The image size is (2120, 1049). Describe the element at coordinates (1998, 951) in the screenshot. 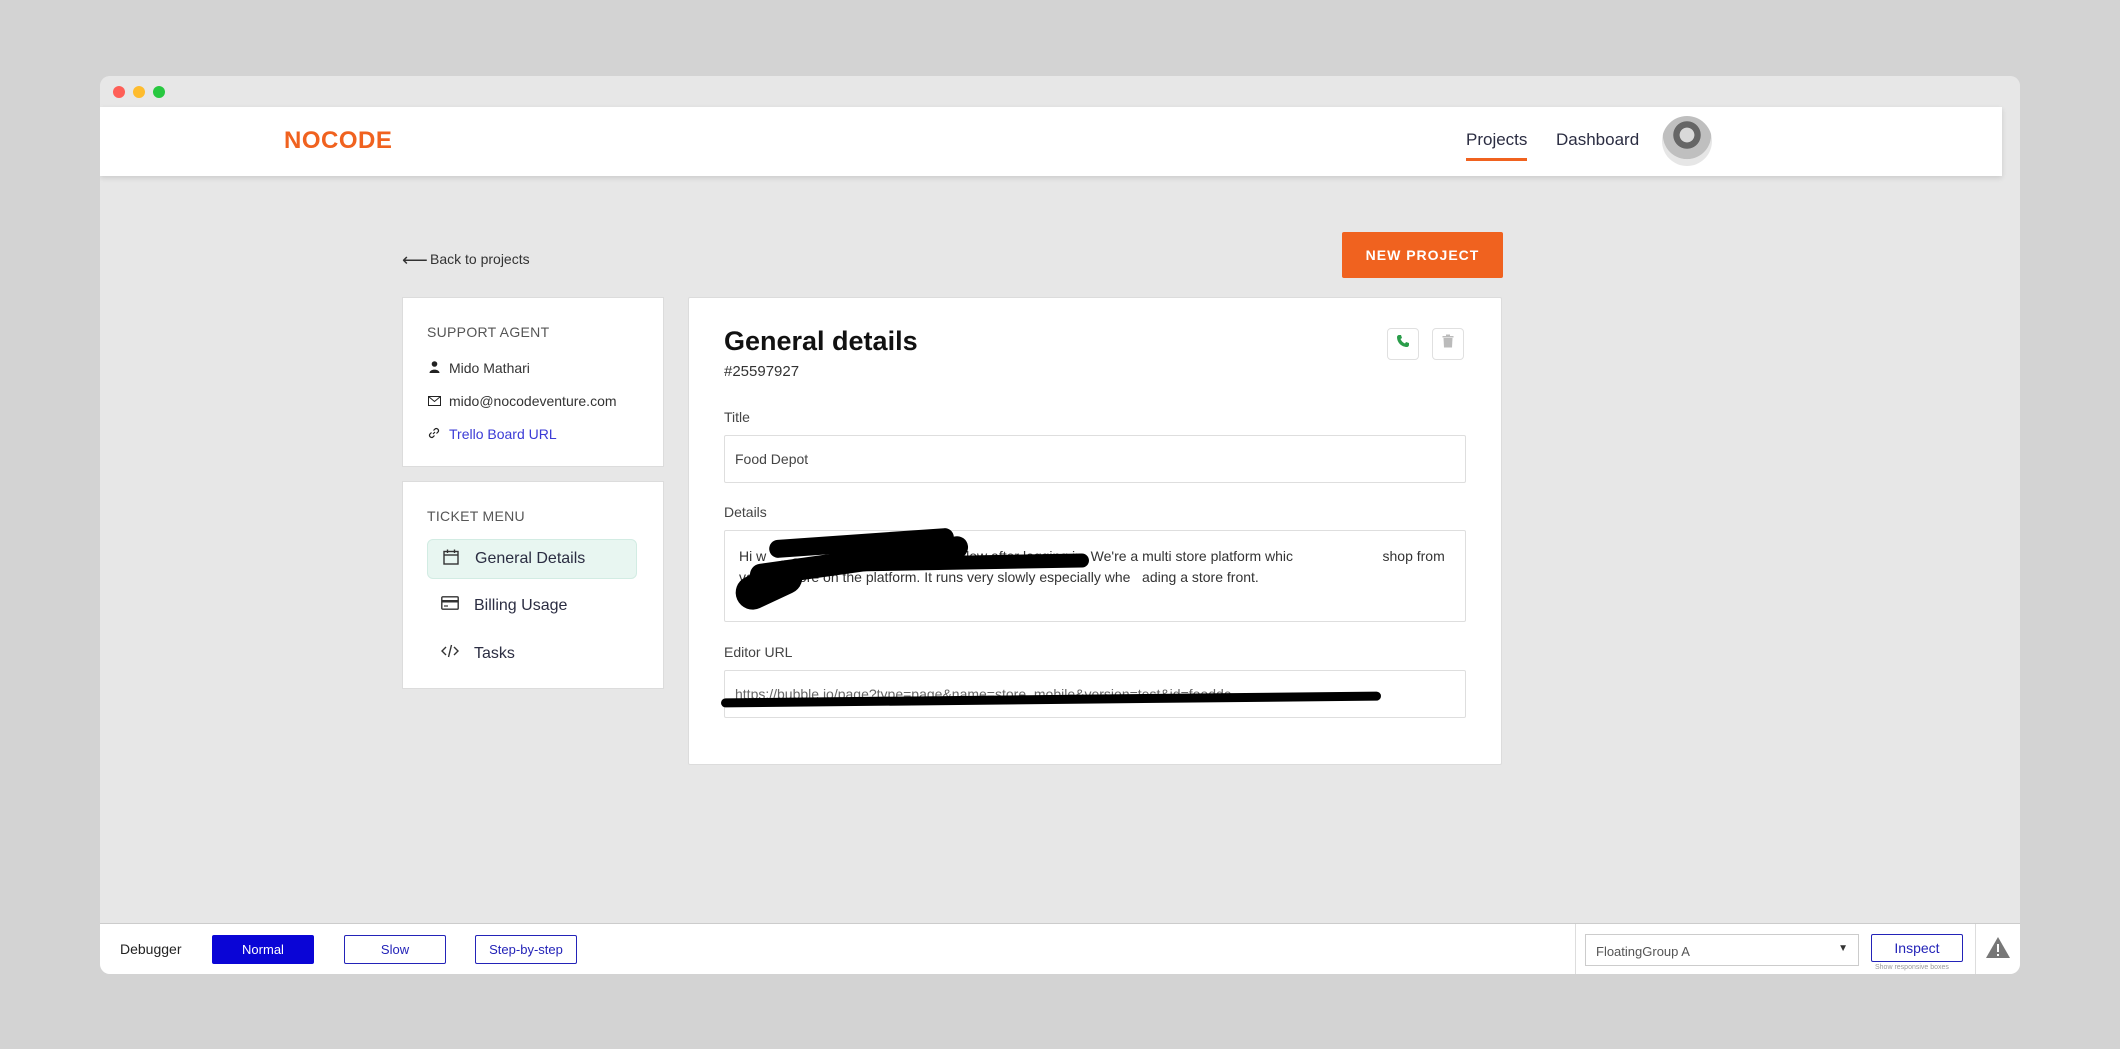

I see `warning-icon` at that location.